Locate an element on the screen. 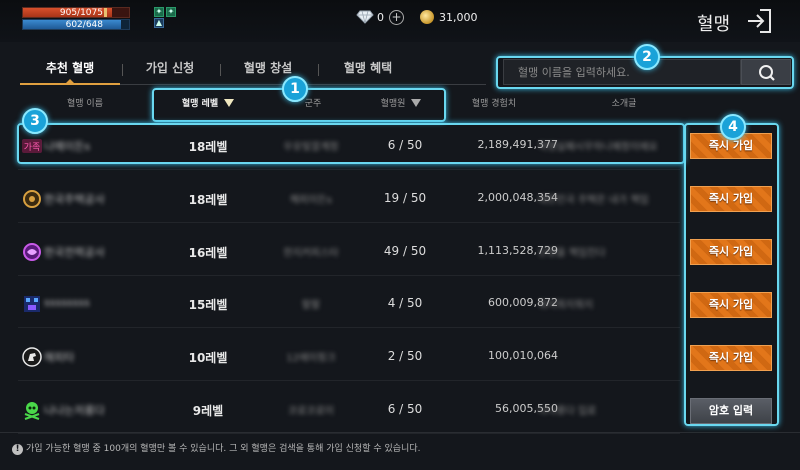 The width and height of the screenshot is (800, 470). clan-leader: 코로코로이 is located at coordinates (311, 411).